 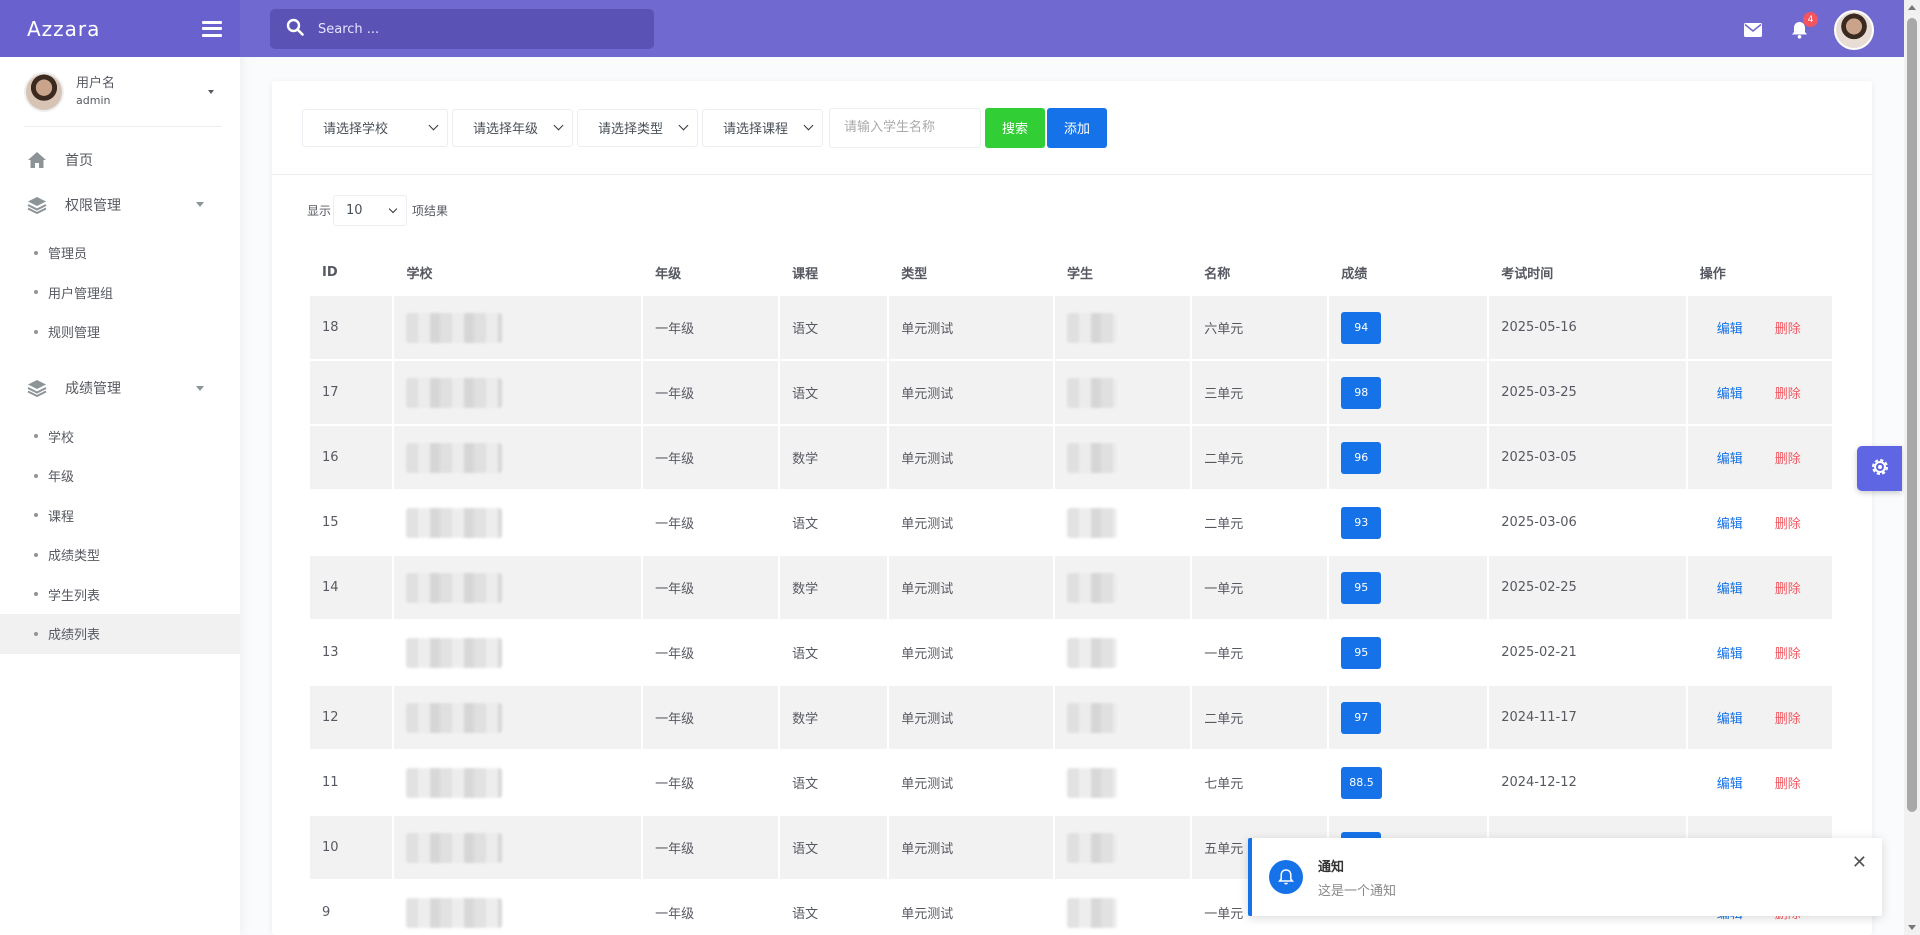 What do you see at coordinates (120, 476) in the screenshot?
I see `sidebar-item-grade-levels: 年级` at bounding box center [120, 476].